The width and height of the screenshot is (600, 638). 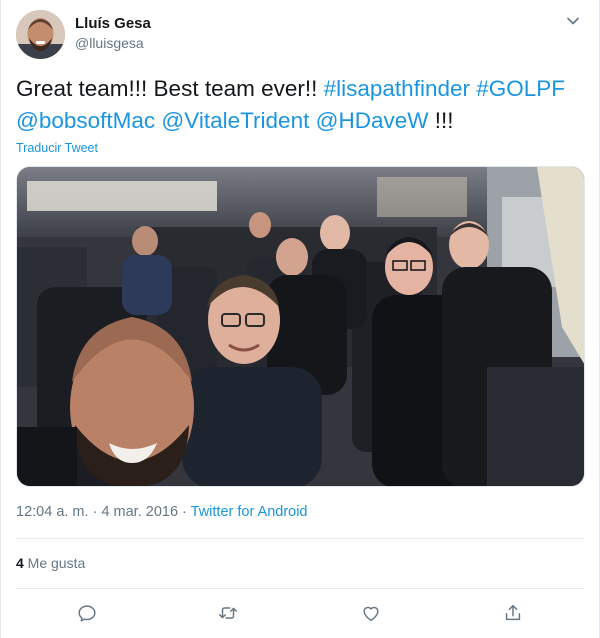 What do you see at coordinates (249, 512) in the screenshot?
I see `tweet-source-link: Twitter for Android` at bounding box center [249, 512].